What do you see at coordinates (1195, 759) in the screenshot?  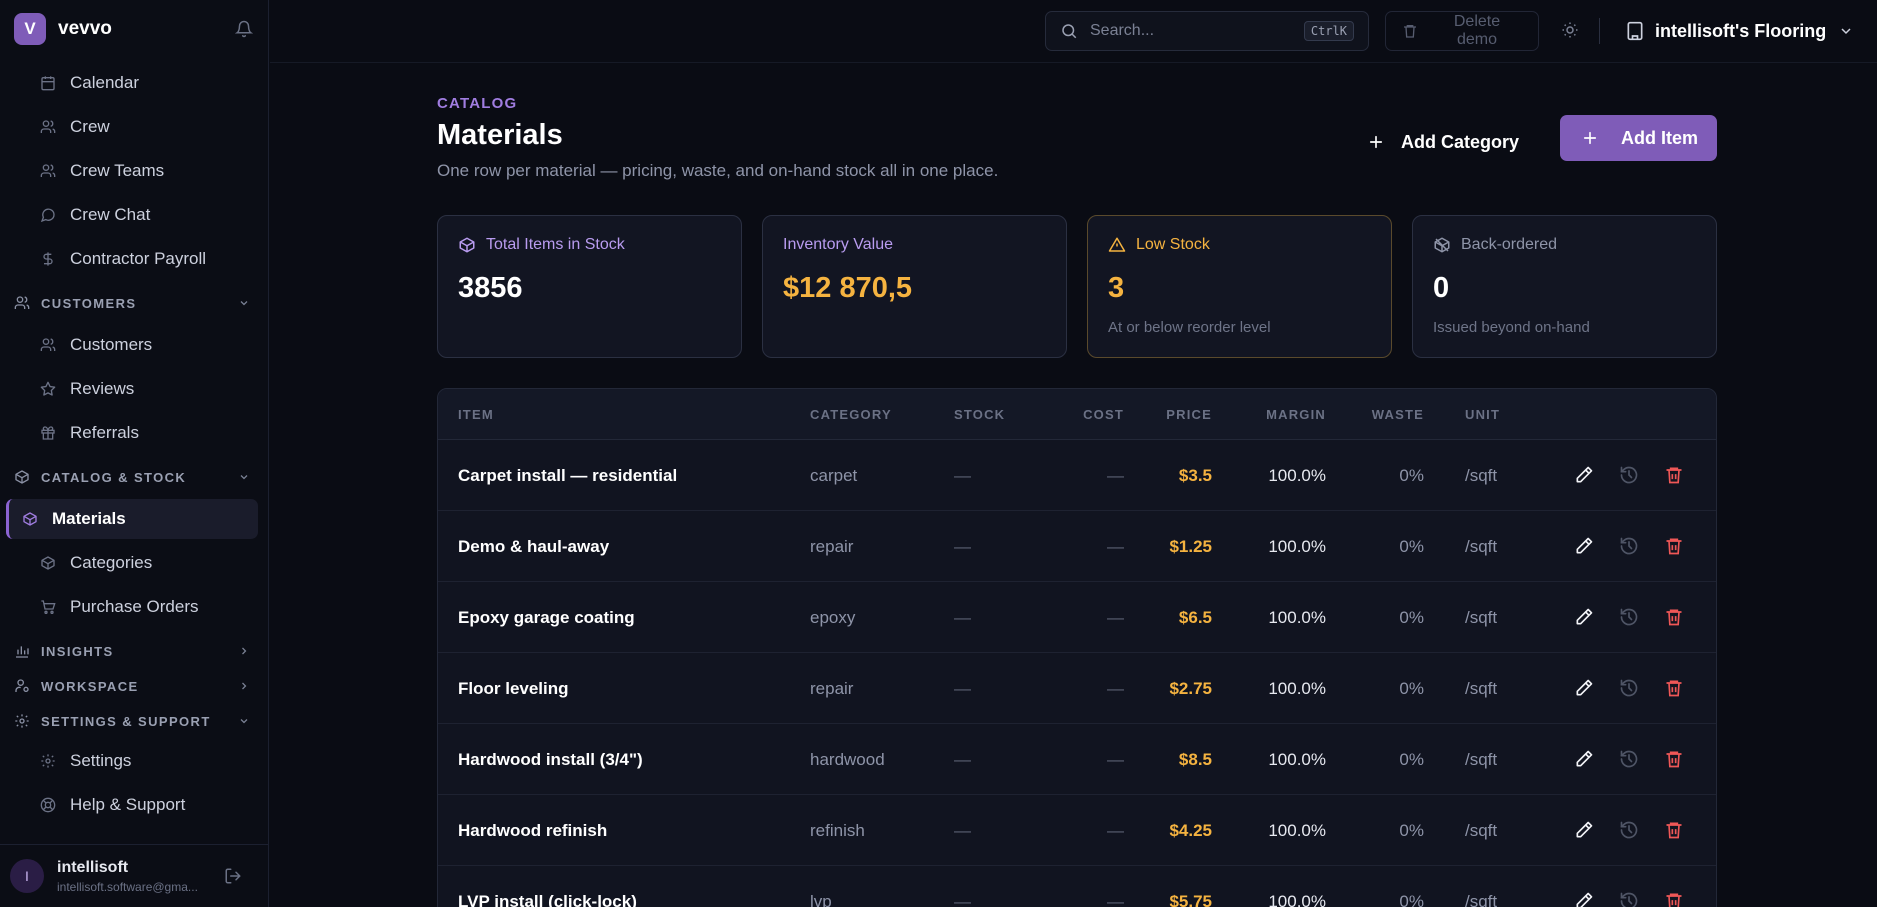 I see `cell-price: $8.5` at bounding box center [1195, 759].